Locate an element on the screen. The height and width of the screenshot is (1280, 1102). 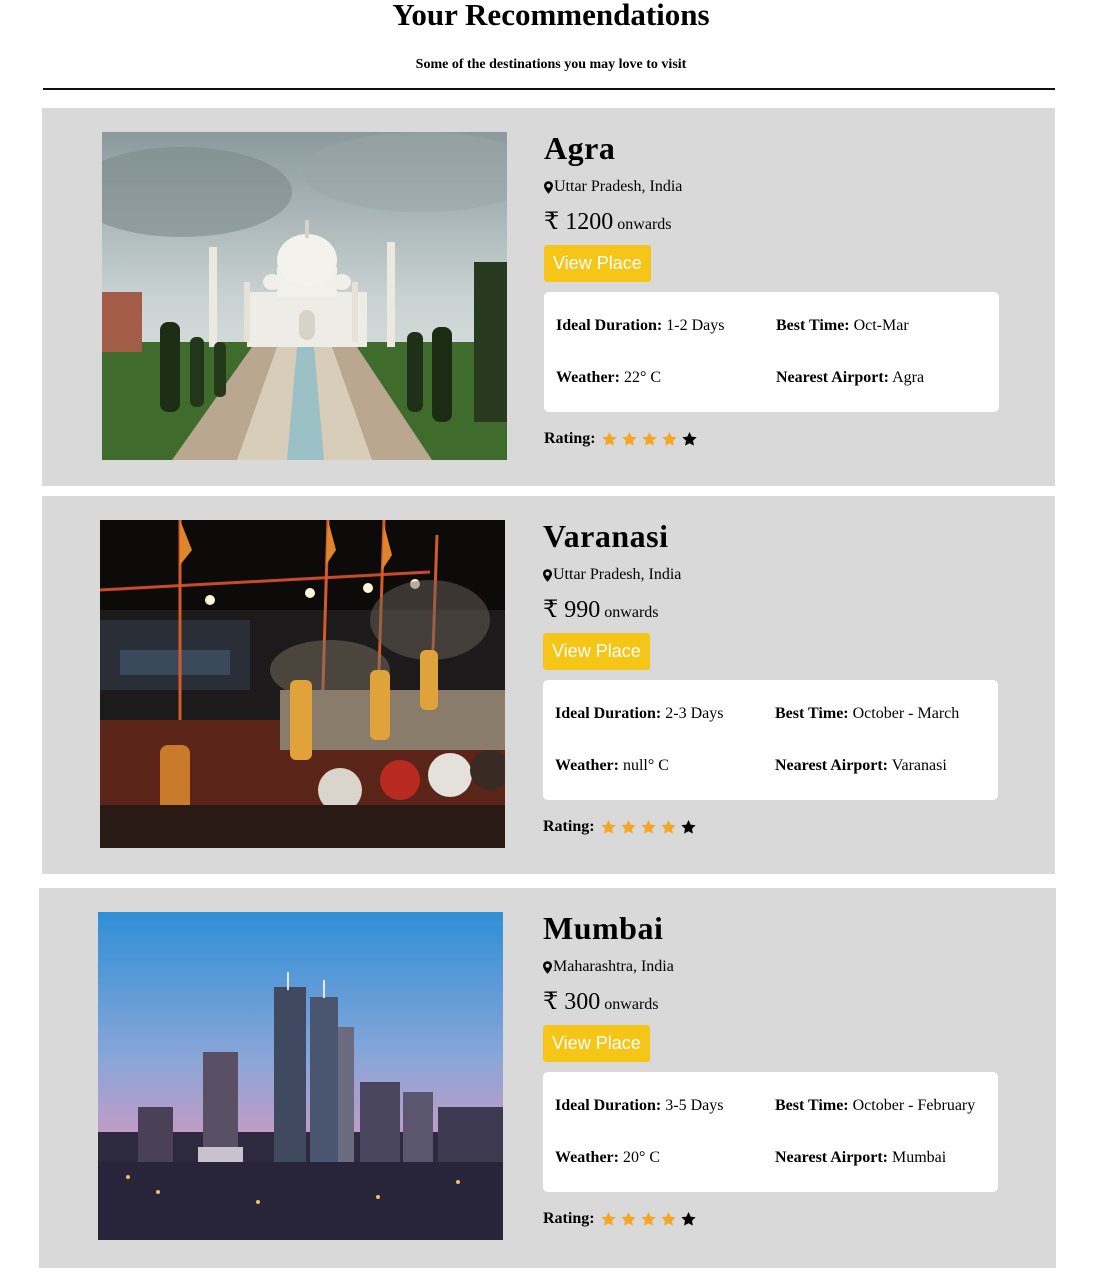
nearest-airport: Nearest Airport: Agra is located at coordinates (850, 377).